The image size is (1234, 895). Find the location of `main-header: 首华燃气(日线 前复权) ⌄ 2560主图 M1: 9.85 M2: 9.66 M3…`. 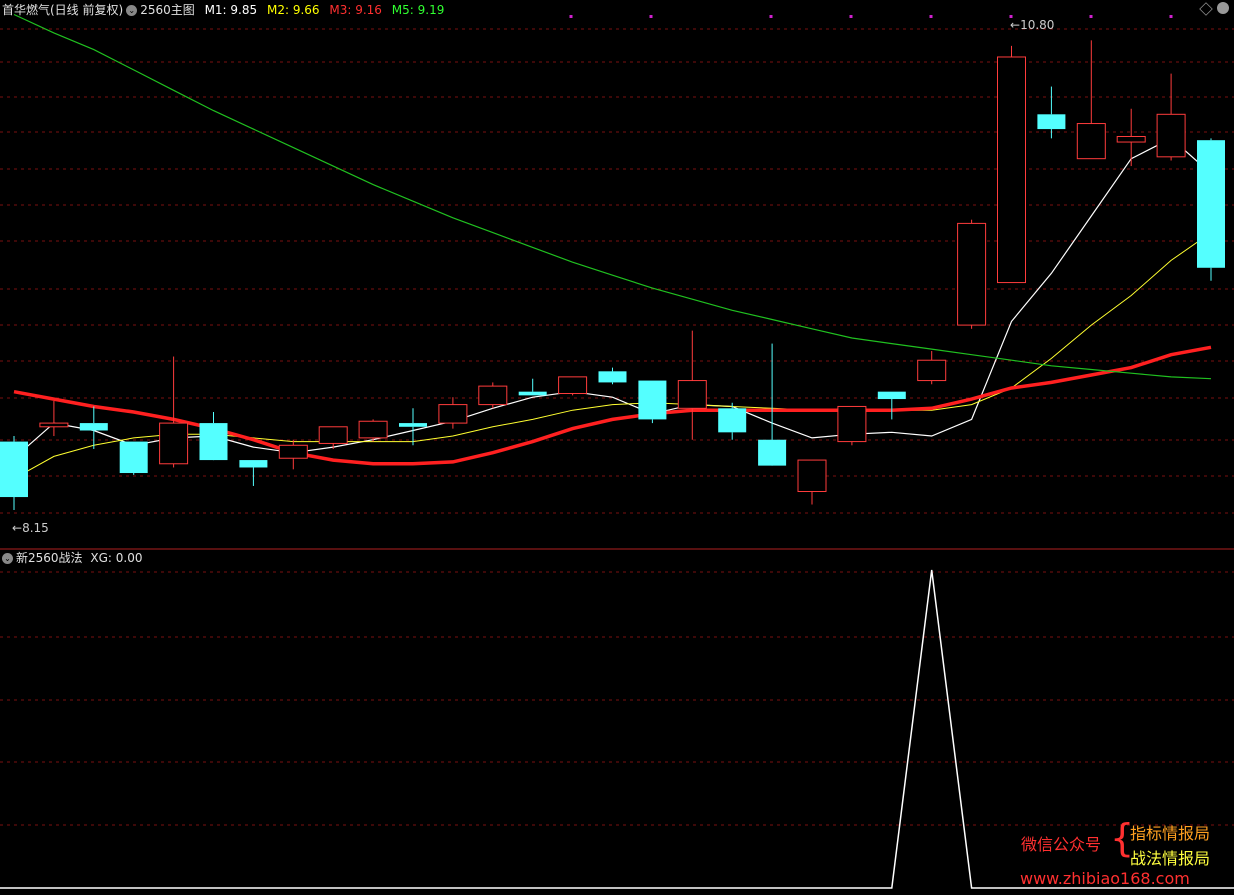

main-header: 首华燃气(日线 前复权) ⌄ 2560主图 M1: 9.85 M2: 9.66 M3… is located at coordinates (223, 10).